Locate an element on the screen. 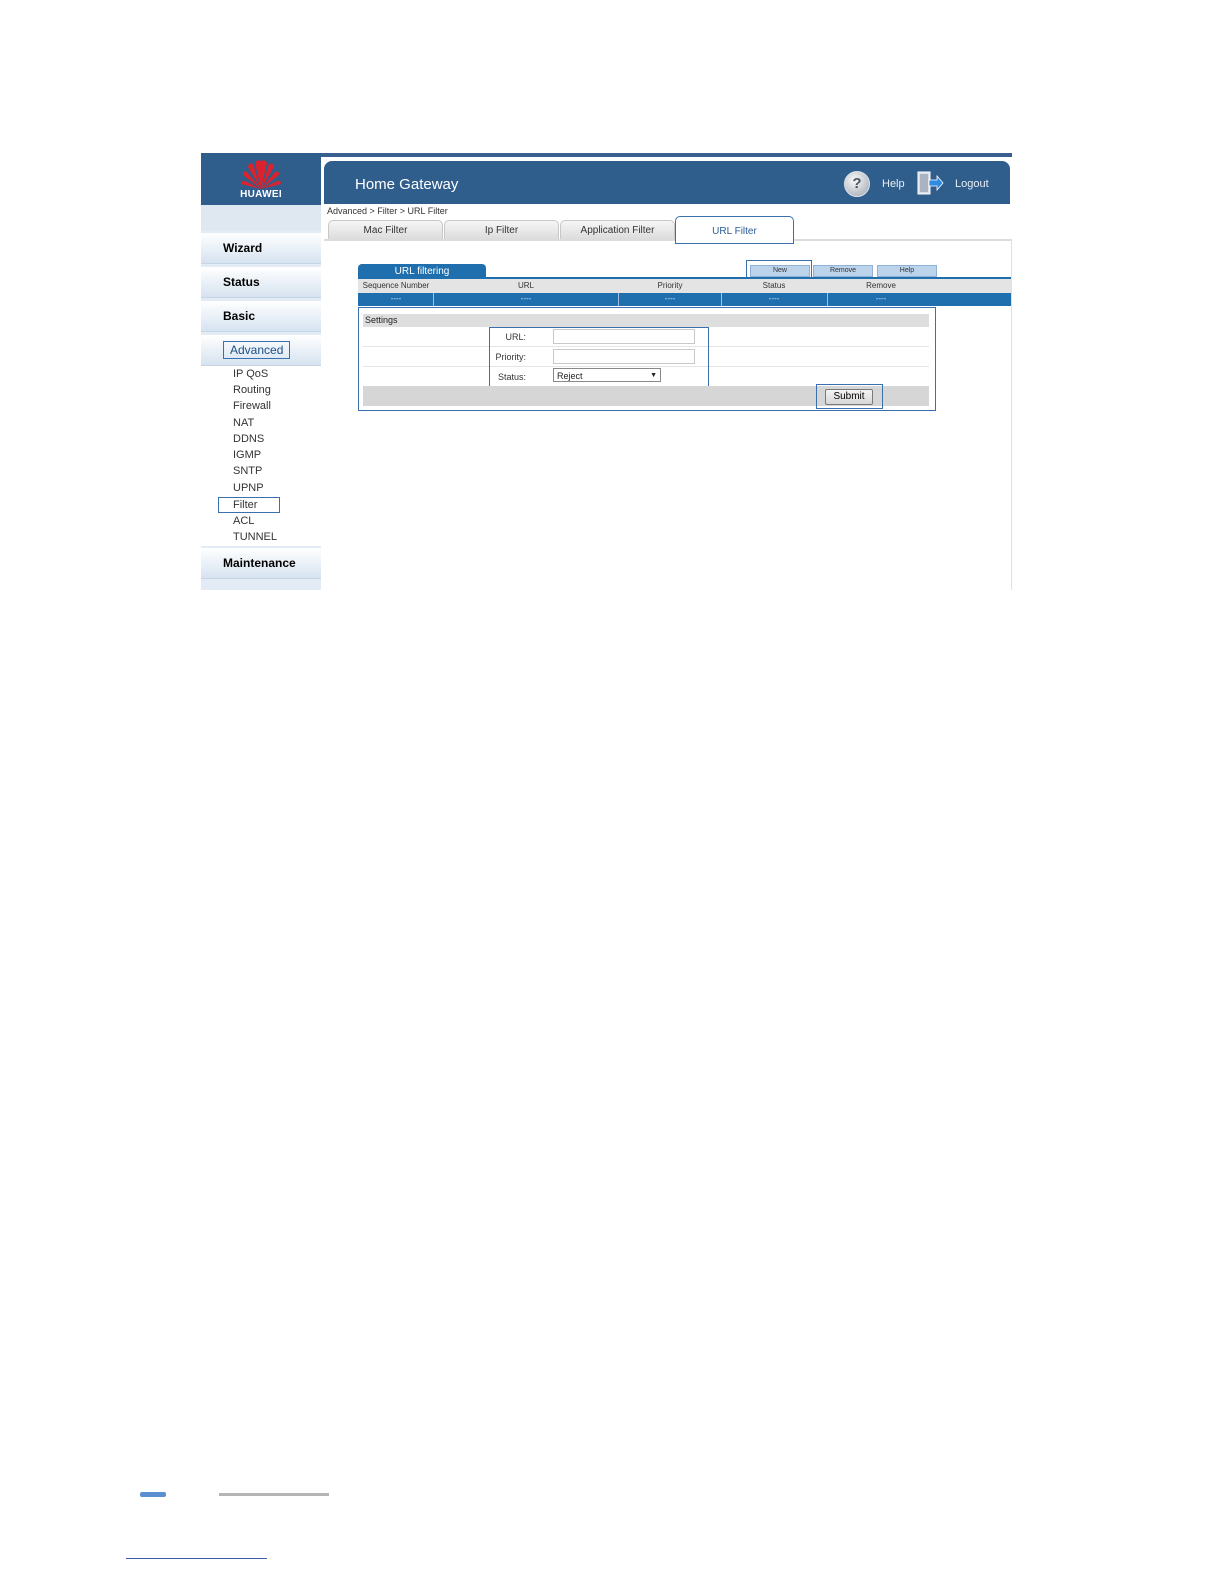  submit-button: Submit is located at coordinates (849, 397).